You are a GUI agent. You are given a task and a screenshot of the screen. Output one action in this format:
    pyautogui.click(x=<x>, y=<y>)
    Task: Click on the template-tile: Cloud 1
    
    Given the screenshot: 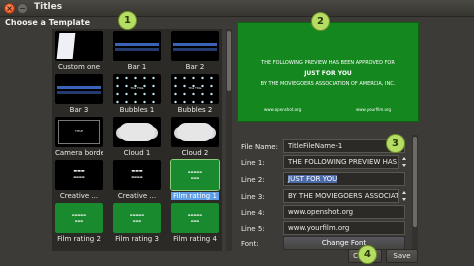 What is the action you would take?
    pyautogui.click(x=137, y=137)
    